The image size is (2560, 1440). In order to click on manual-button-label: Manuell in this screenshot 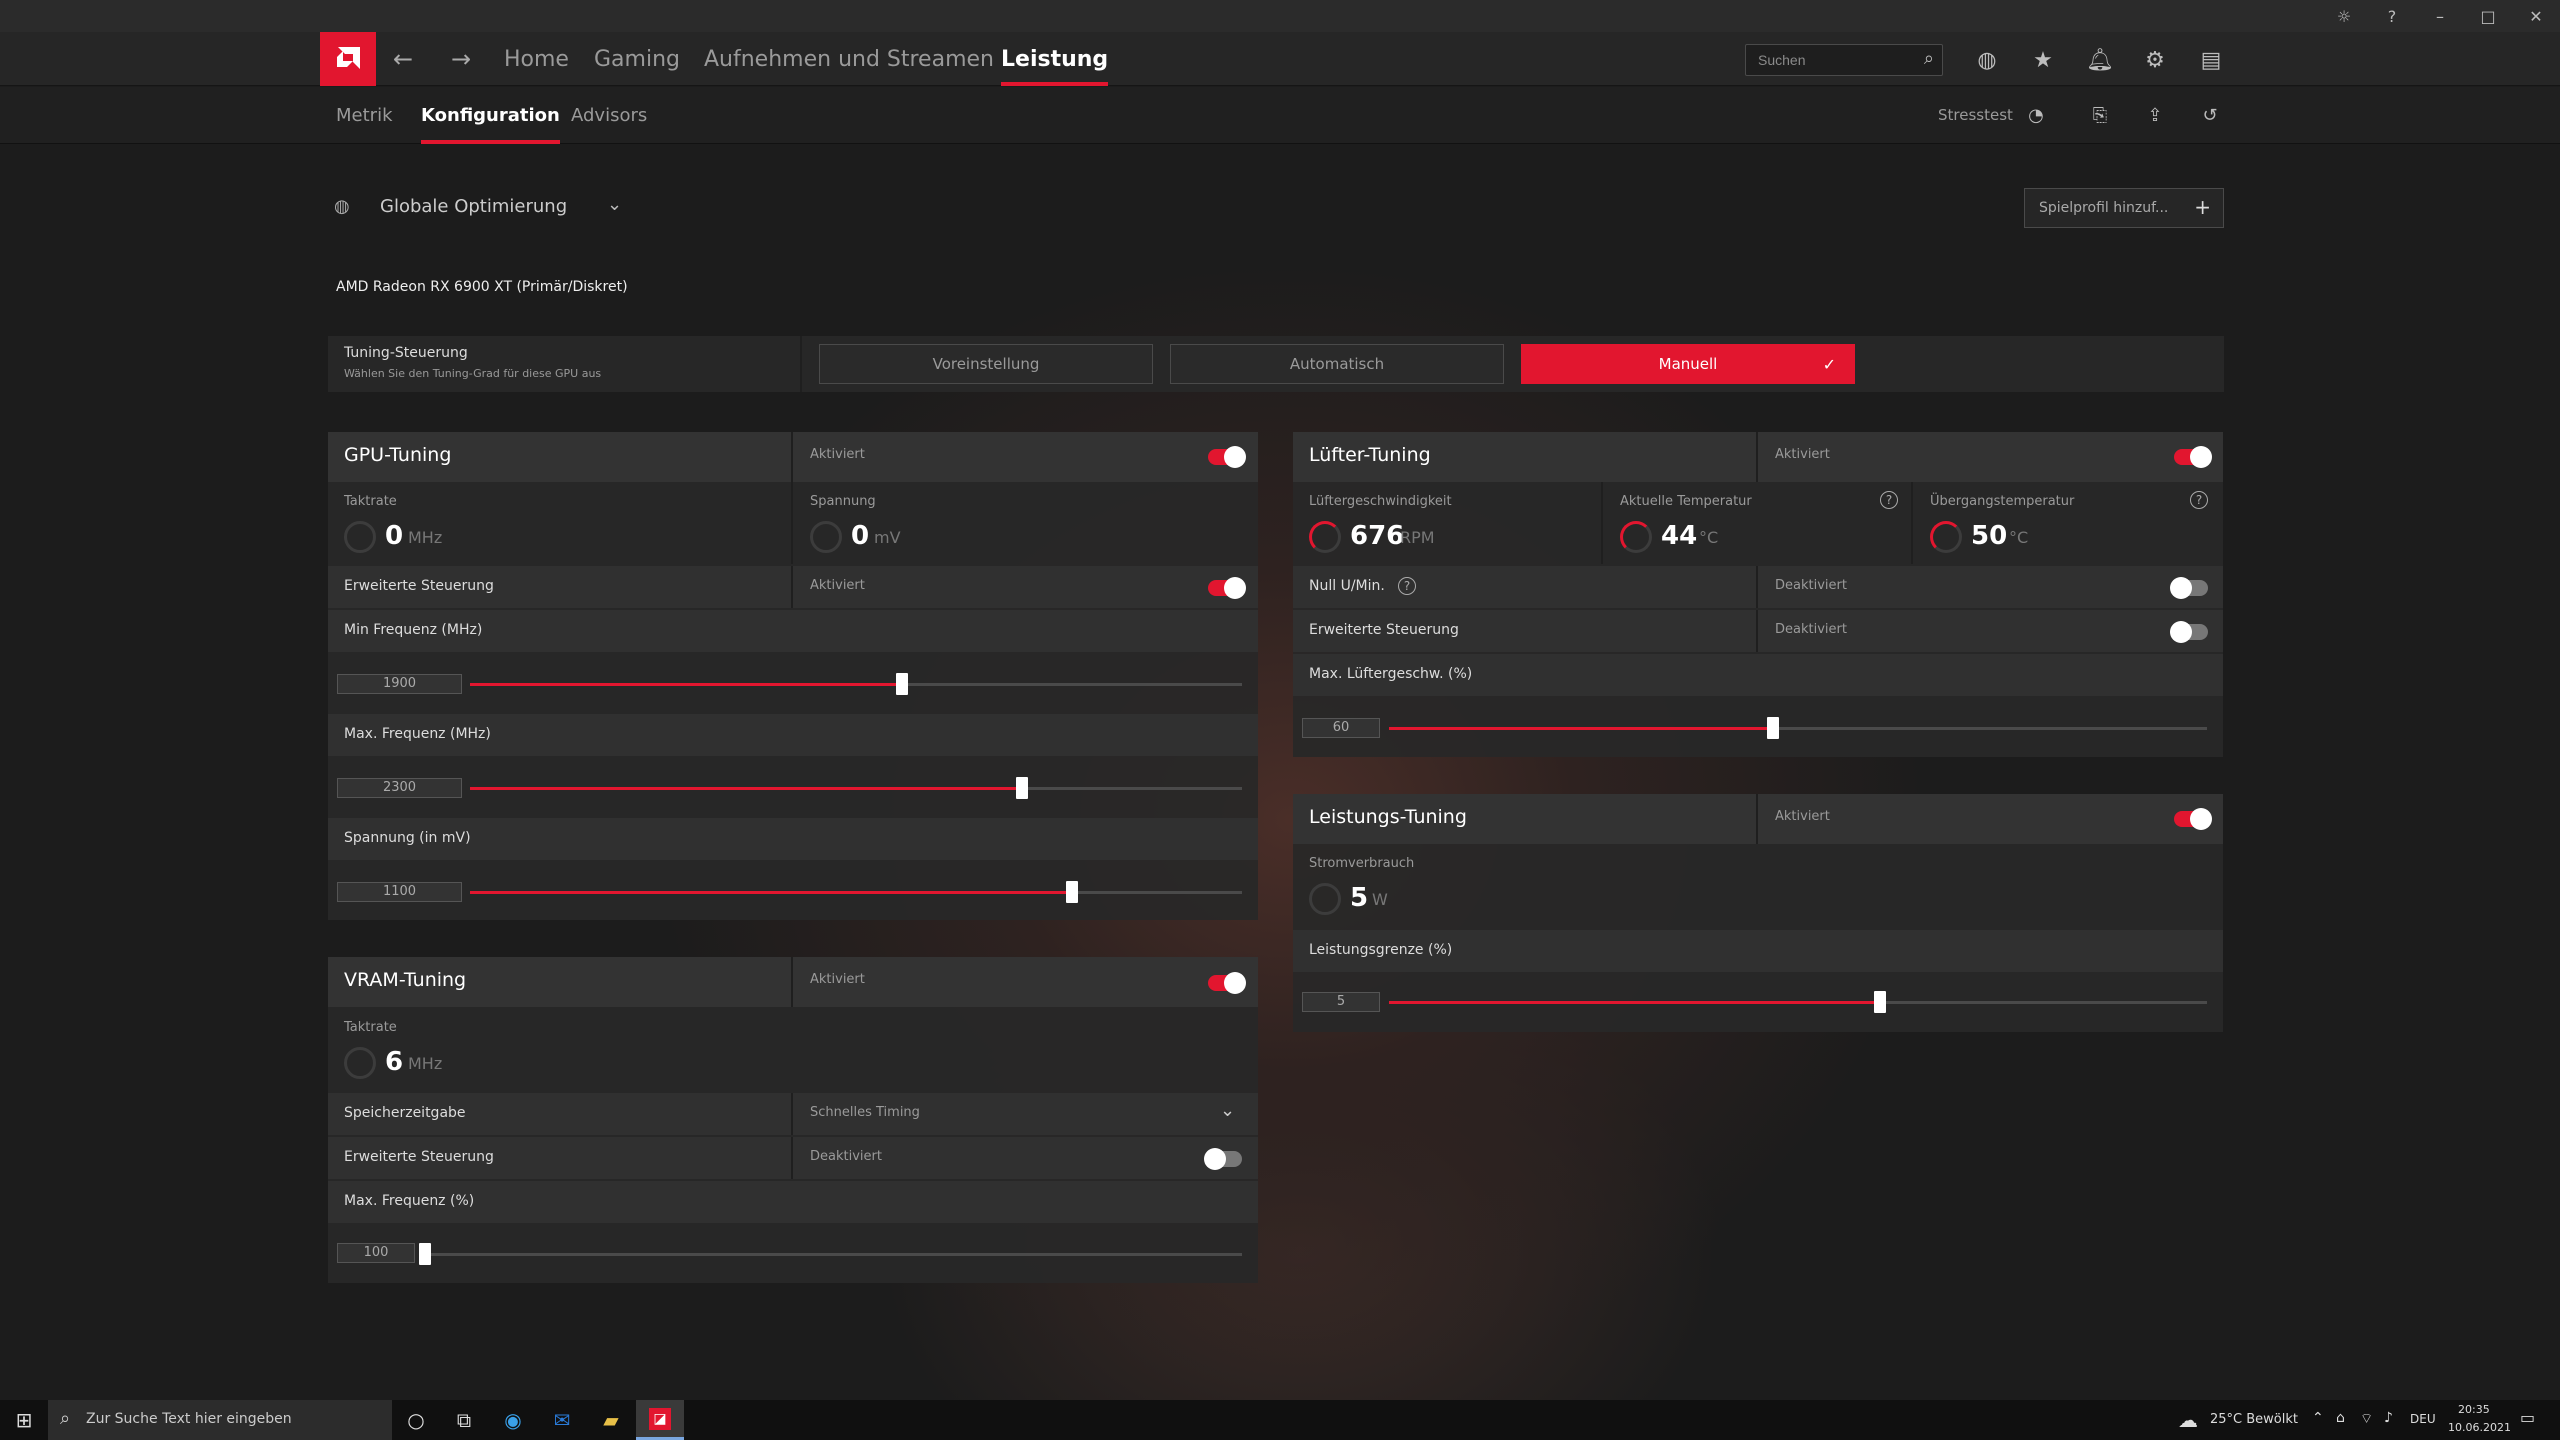, I will do `click(1688, 364)`.